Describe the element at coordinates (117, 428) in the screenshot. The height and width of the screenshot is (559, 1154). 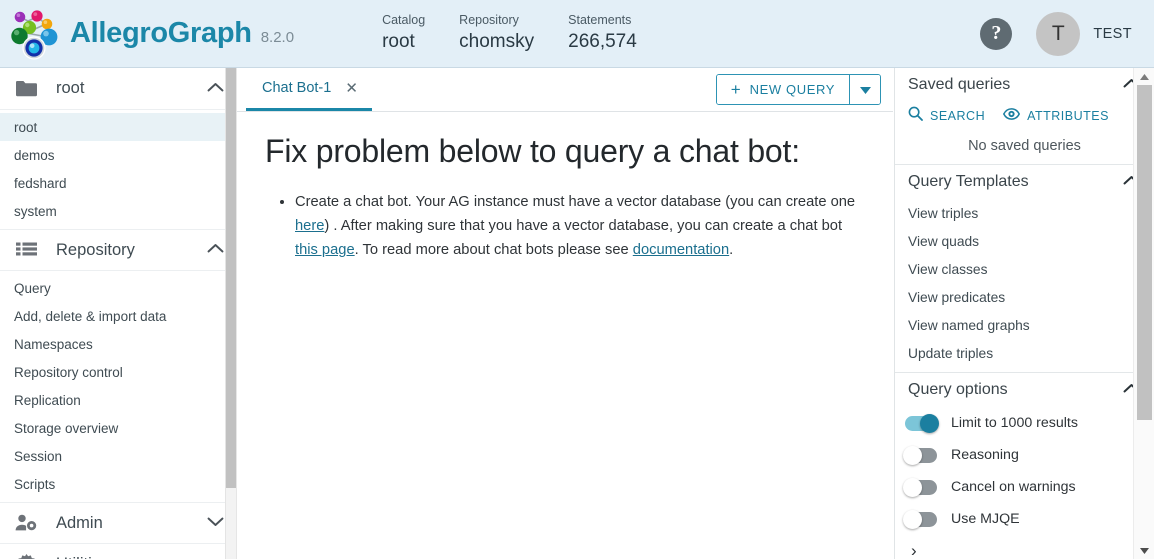
I see `sidebar-item-storage-overview: Storage overview` at that location.